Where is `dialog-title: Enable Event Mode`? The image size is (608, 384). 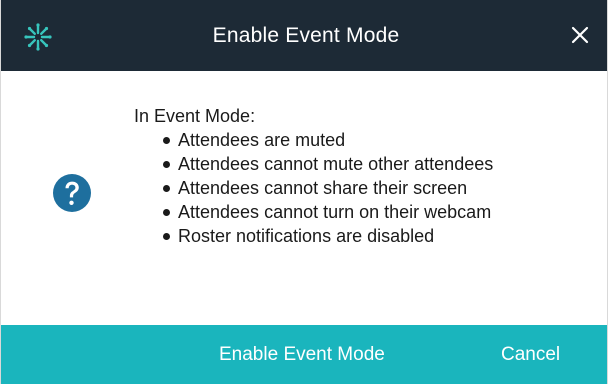 dialog-title: Enable Event Mode is located at coordinates (306, 35).